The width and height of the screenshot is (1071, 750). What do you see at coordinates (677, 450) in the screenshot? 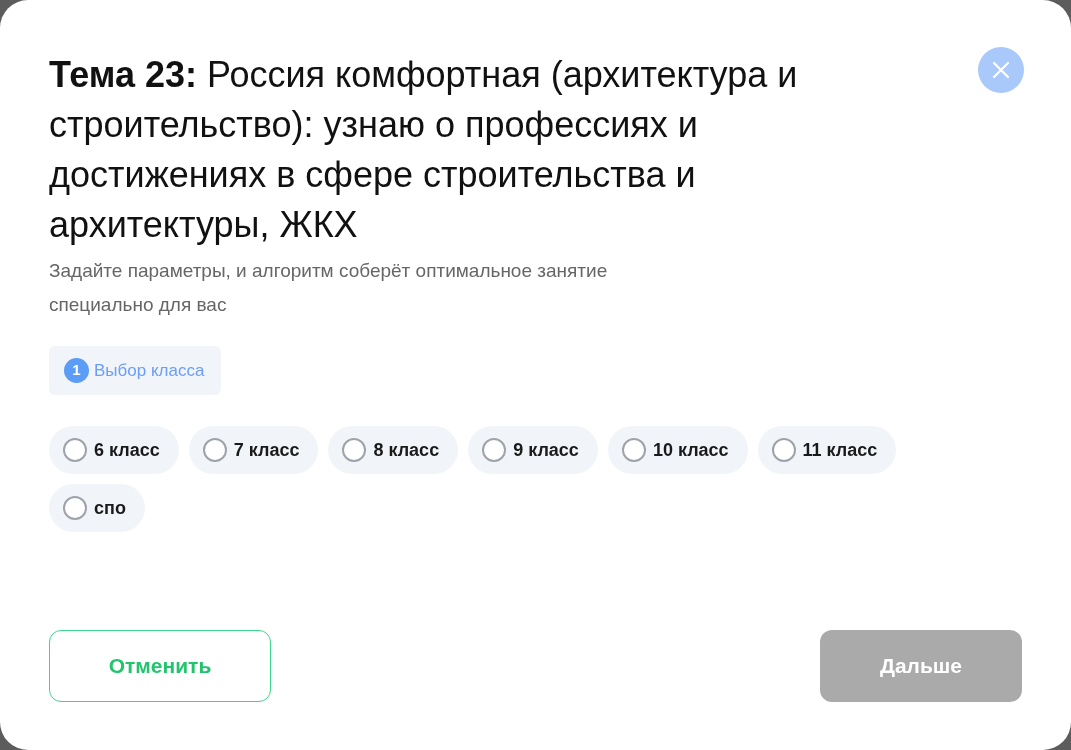
I see `grade-option: 10 класс` at bounding box center [677, 450].